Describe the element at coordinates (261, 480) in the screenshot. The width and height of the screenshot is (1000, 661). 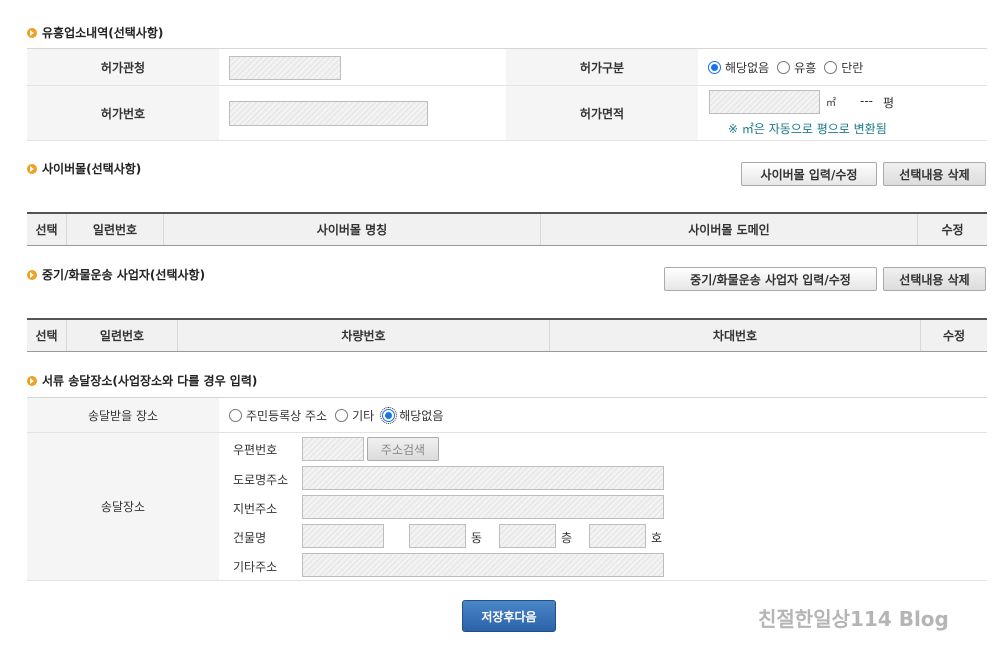
I see `road-address-label: 도로명주소` at that location.